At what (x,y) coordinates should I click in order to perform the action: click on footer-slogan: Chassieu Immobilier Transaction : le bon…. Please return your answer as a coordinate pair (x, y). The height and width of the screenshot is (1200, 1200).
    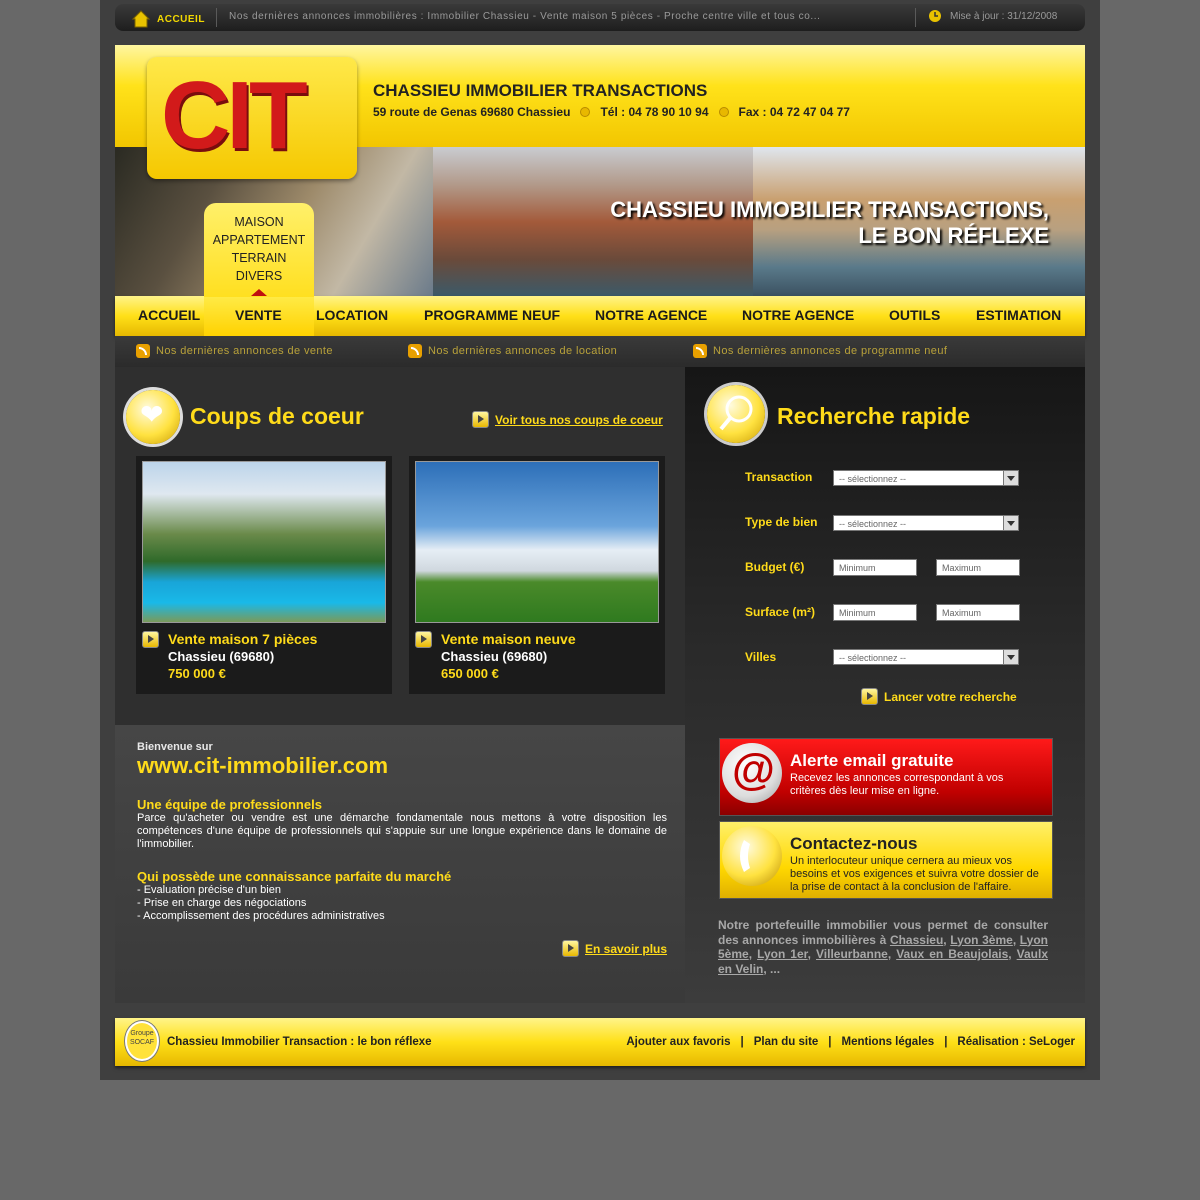
    Looking at the image, I should click on (299, 1042).